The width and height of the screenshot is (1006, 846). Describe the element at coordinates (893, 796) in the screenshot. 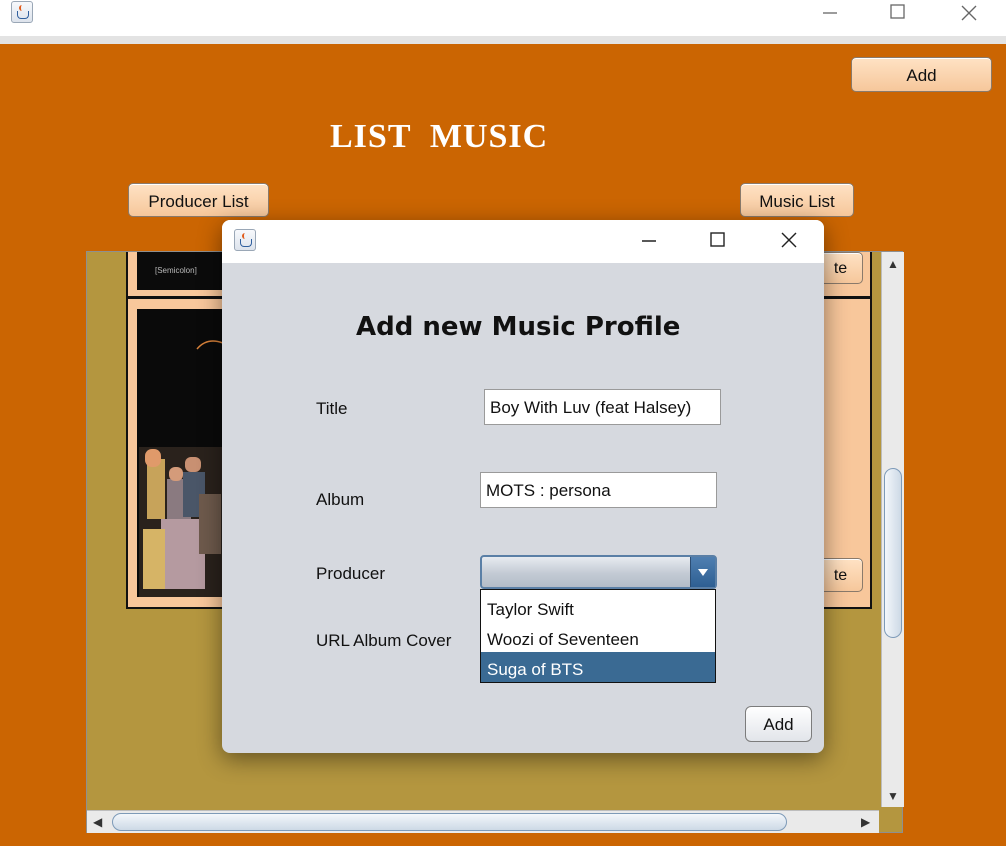

I see `scroll-down-icon: ▼` at that location.